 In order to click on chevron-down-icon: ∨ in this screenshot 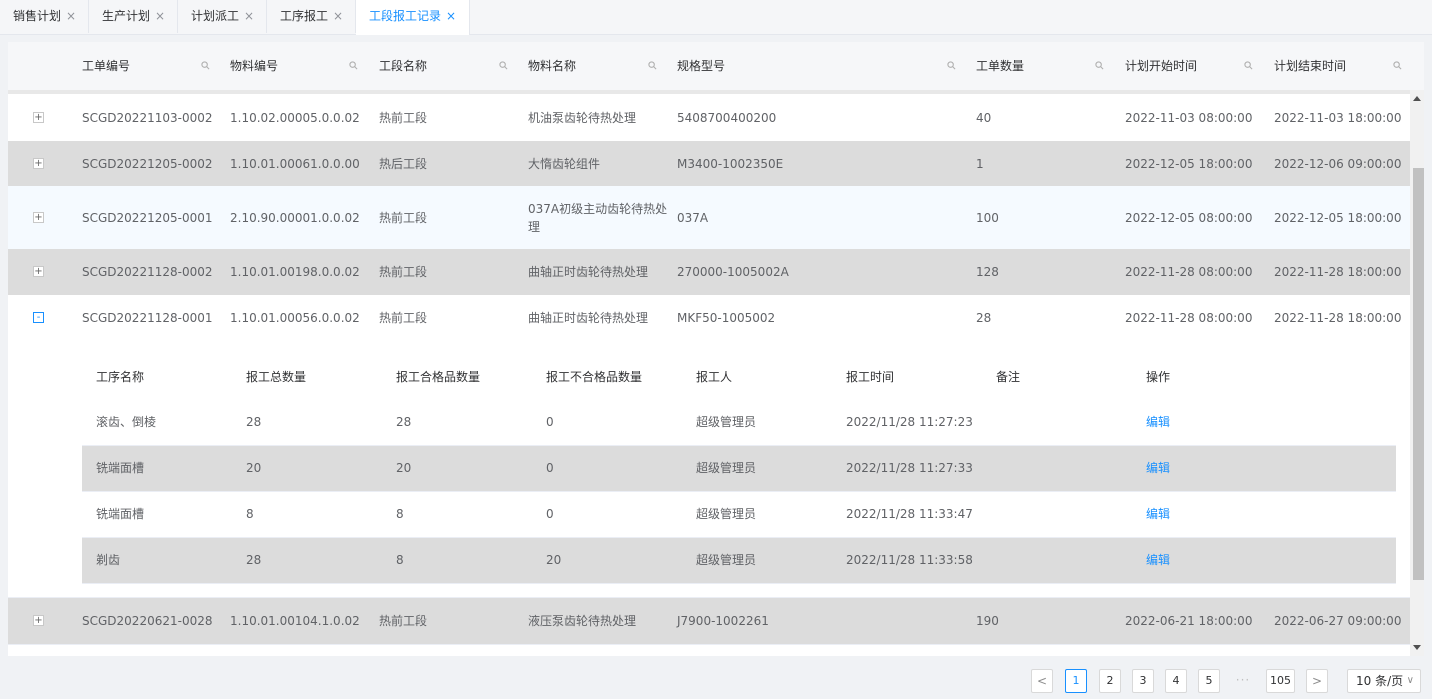, I will do `click(1410, 680)`.